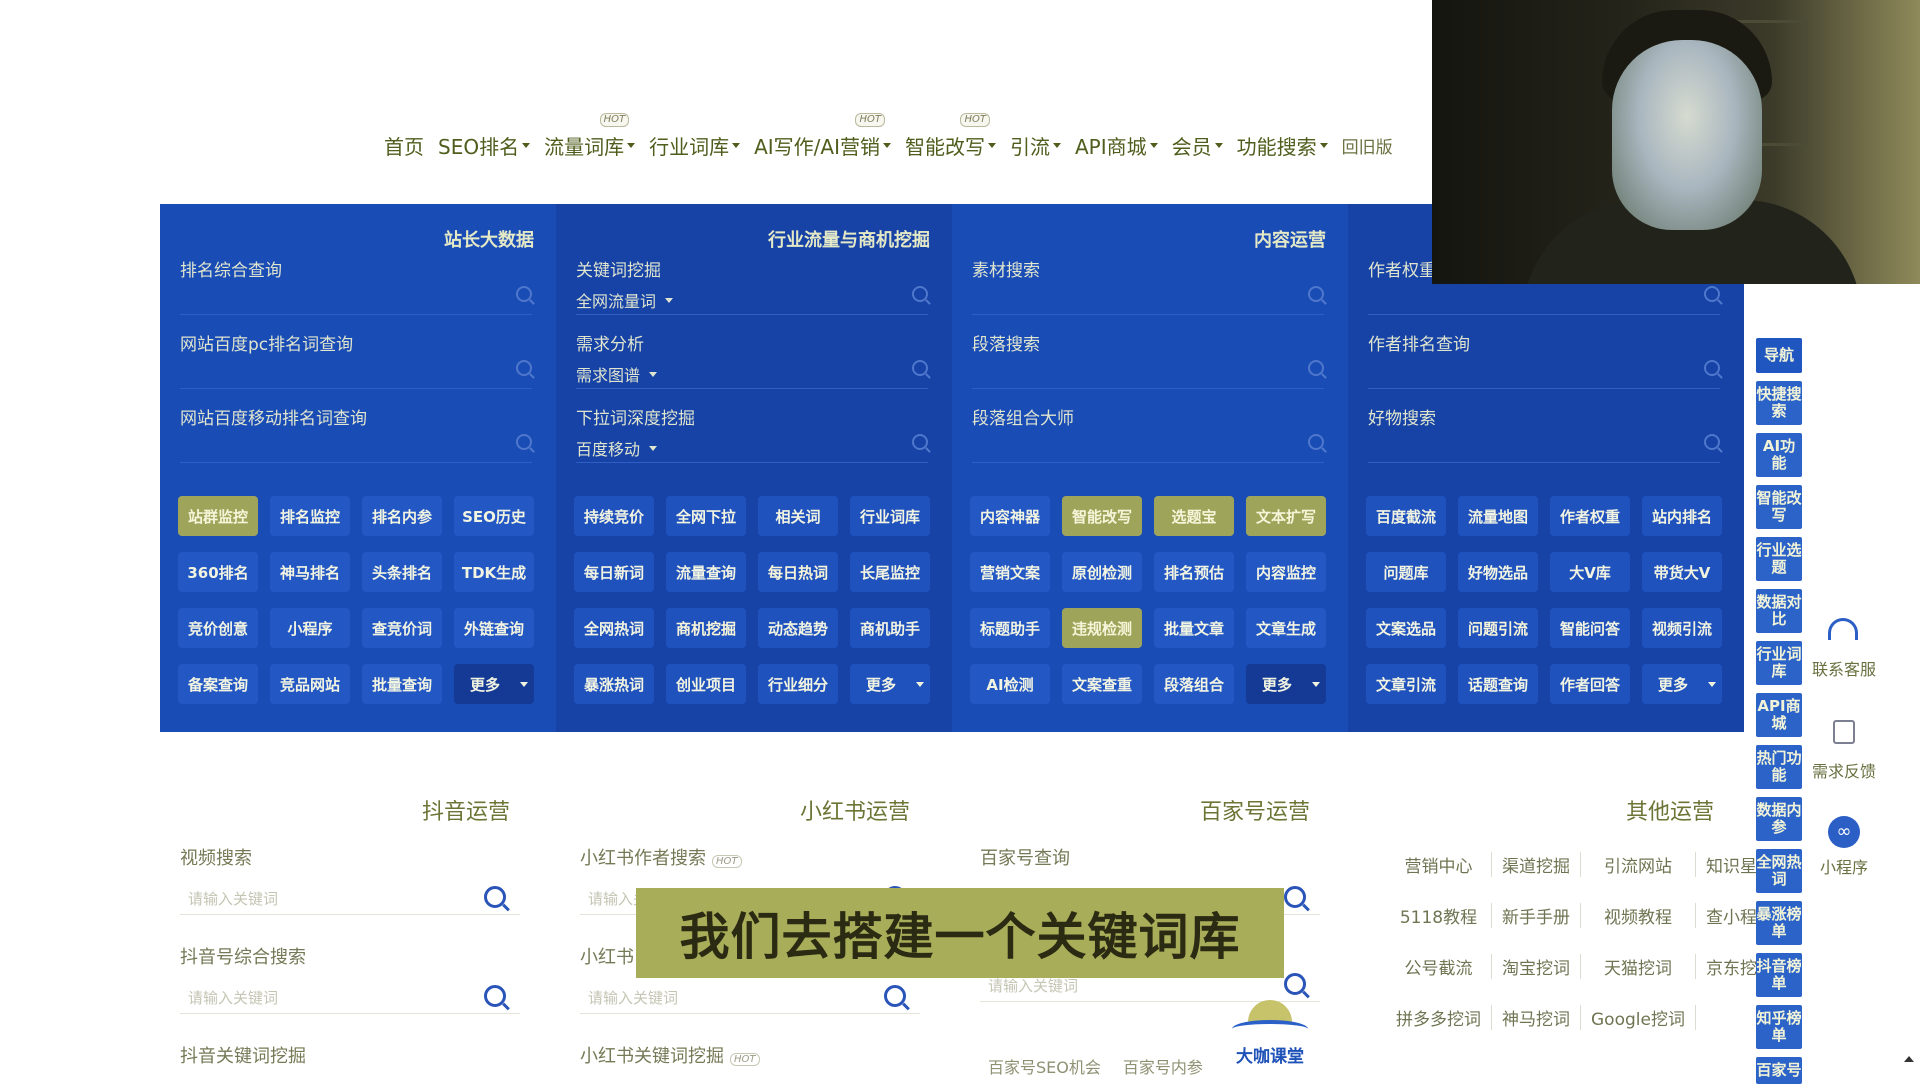 The width and height of the screenshot is (1920, 1092). What do you see at coordinates (1439, 915) in the screenshot?
I see `other-link: 5118教程` at bounding box center [1439, 915].